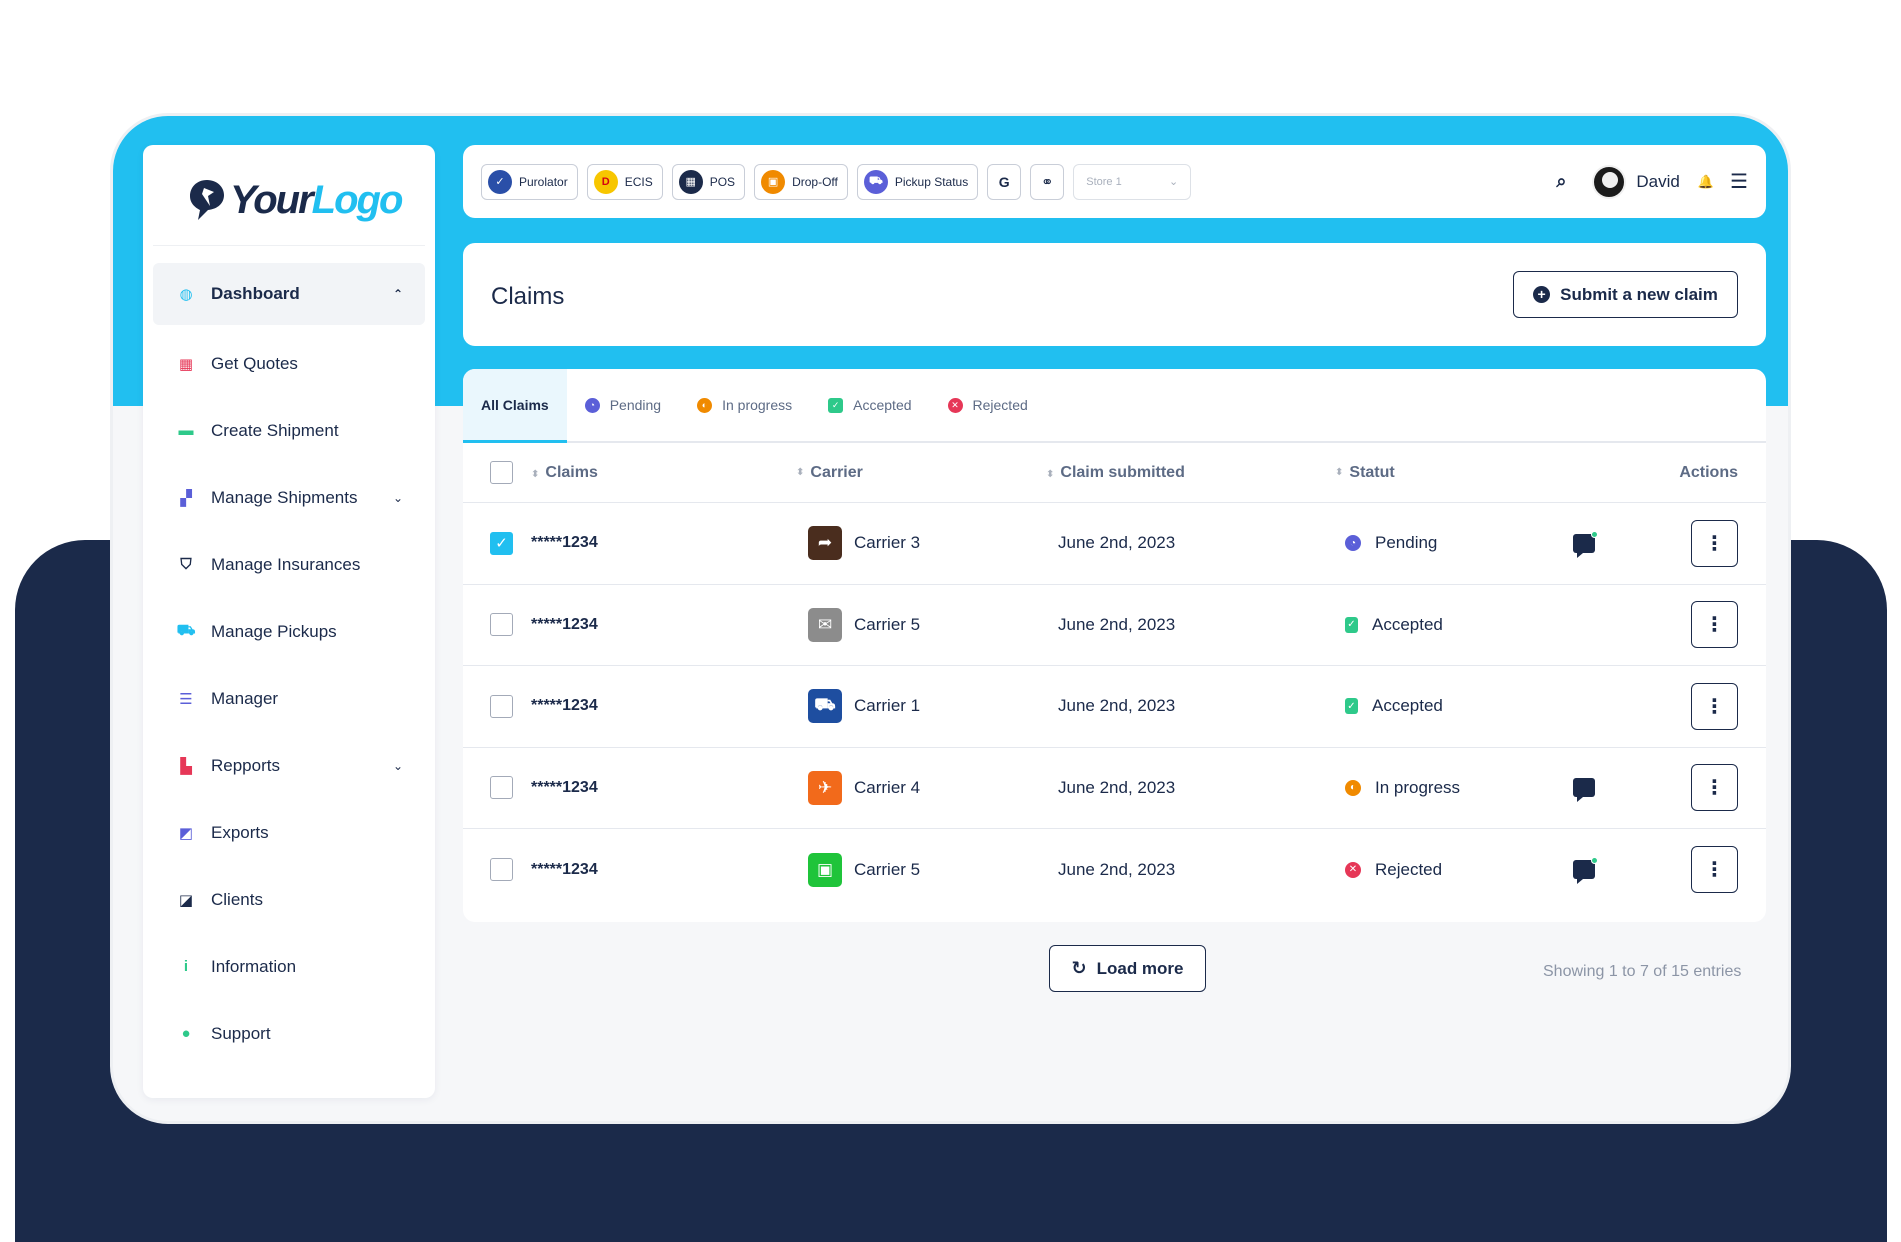 This screenshot has width=1901, height=1242. I want to click on tab-in-progress: ◐ In progress, so click(744, 405).